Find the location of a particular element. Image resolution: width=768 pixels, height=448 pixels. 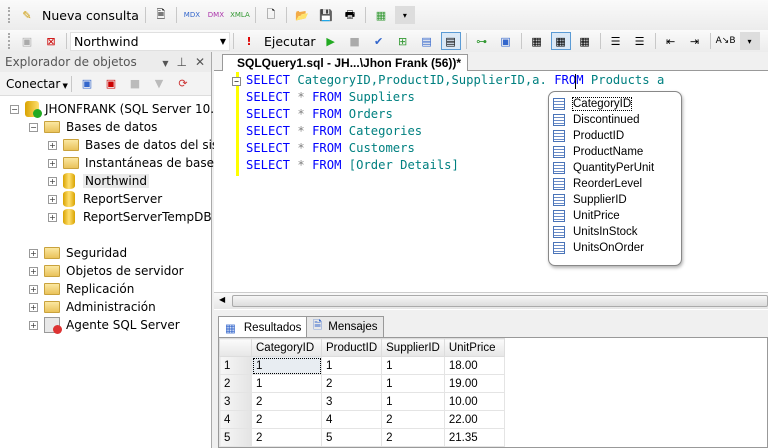

include-actual-plan-icon: ⊶ is located at coordinates (482, 41).